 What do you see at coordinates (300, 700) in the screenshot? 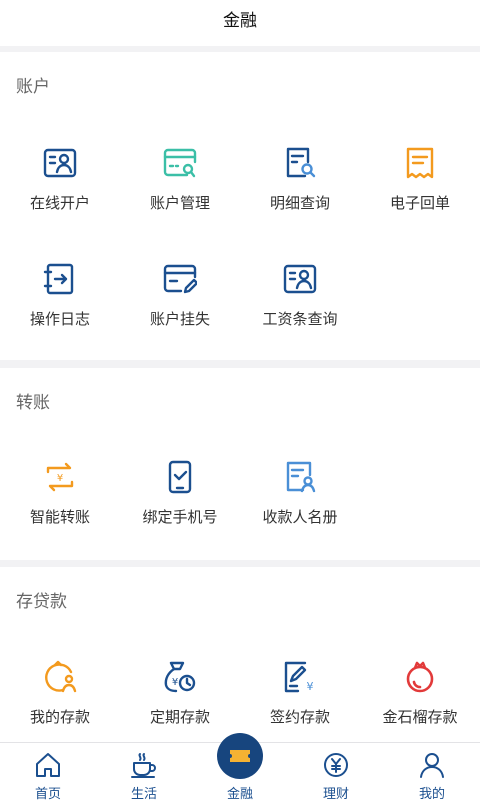
I see `item-contract-deposit: ¥ 签约存款` at bounding box center [300, 700].